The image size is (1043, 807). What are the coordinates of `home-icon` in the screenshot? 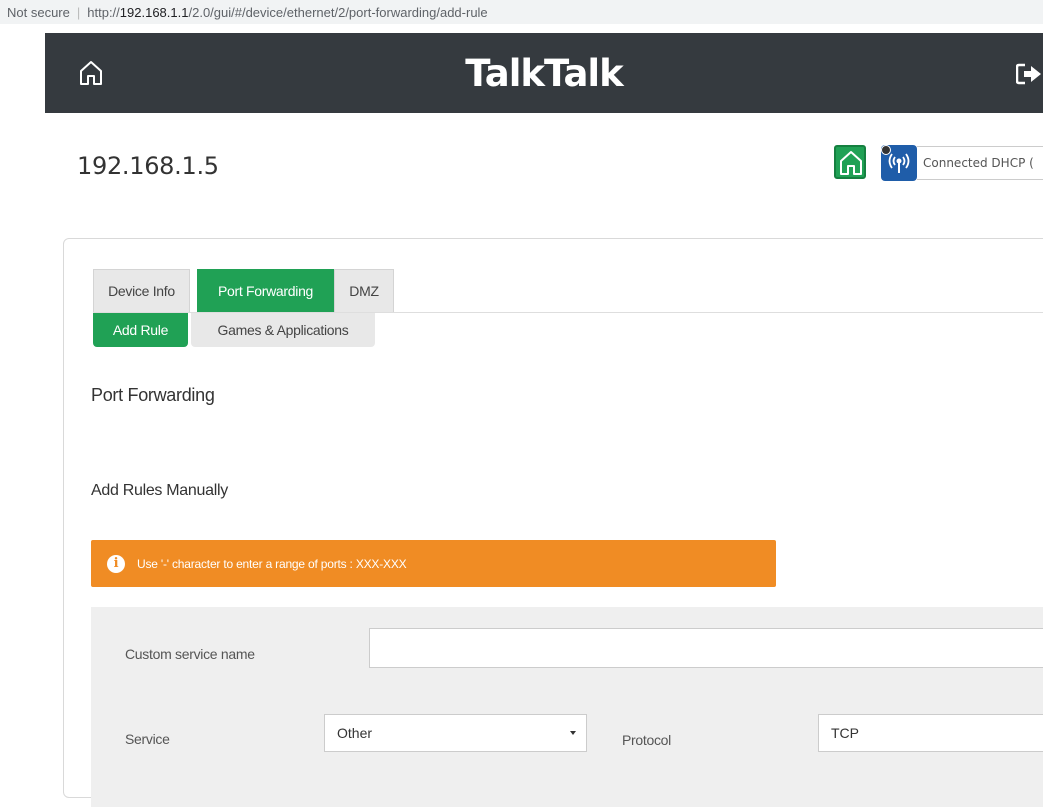 It's located at (91, 73).